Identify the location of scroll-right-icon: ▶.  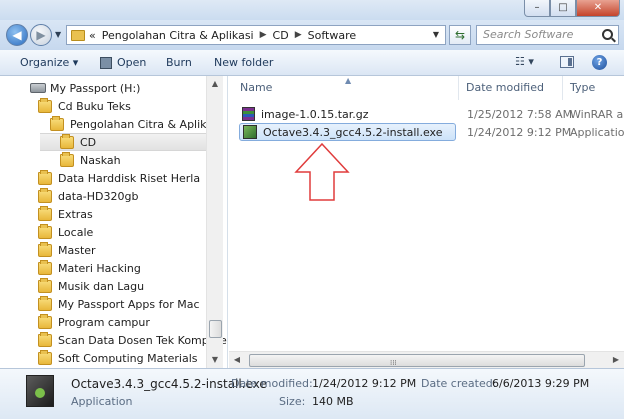
(616, 360).